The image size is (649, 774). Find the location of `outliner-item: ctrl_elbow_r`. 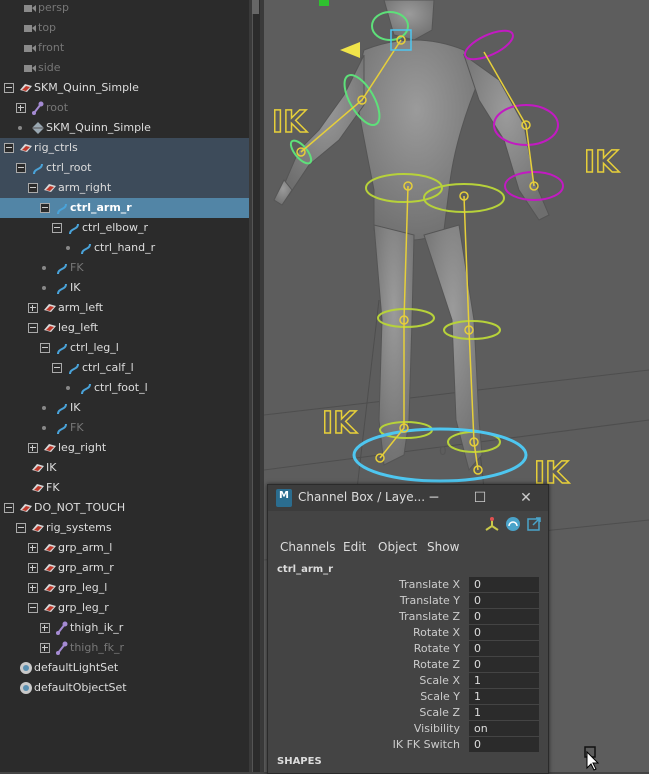

outliner-item: ctrl_elbow_r is located at coordinates (124, 228).